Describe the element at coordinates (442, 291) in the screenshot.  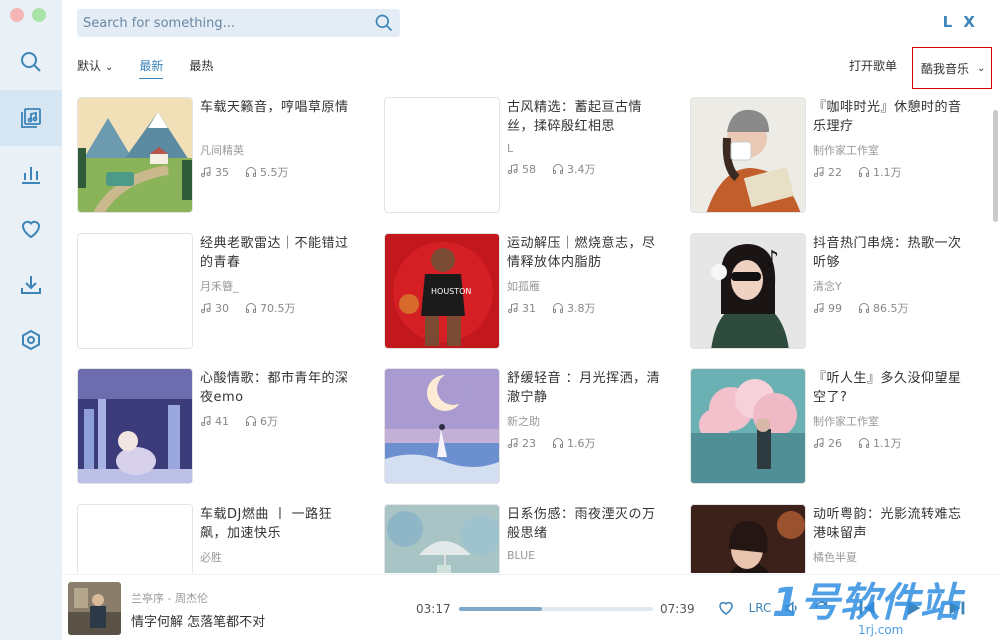
I see `playlist-cover: HOUSTON` at that location.